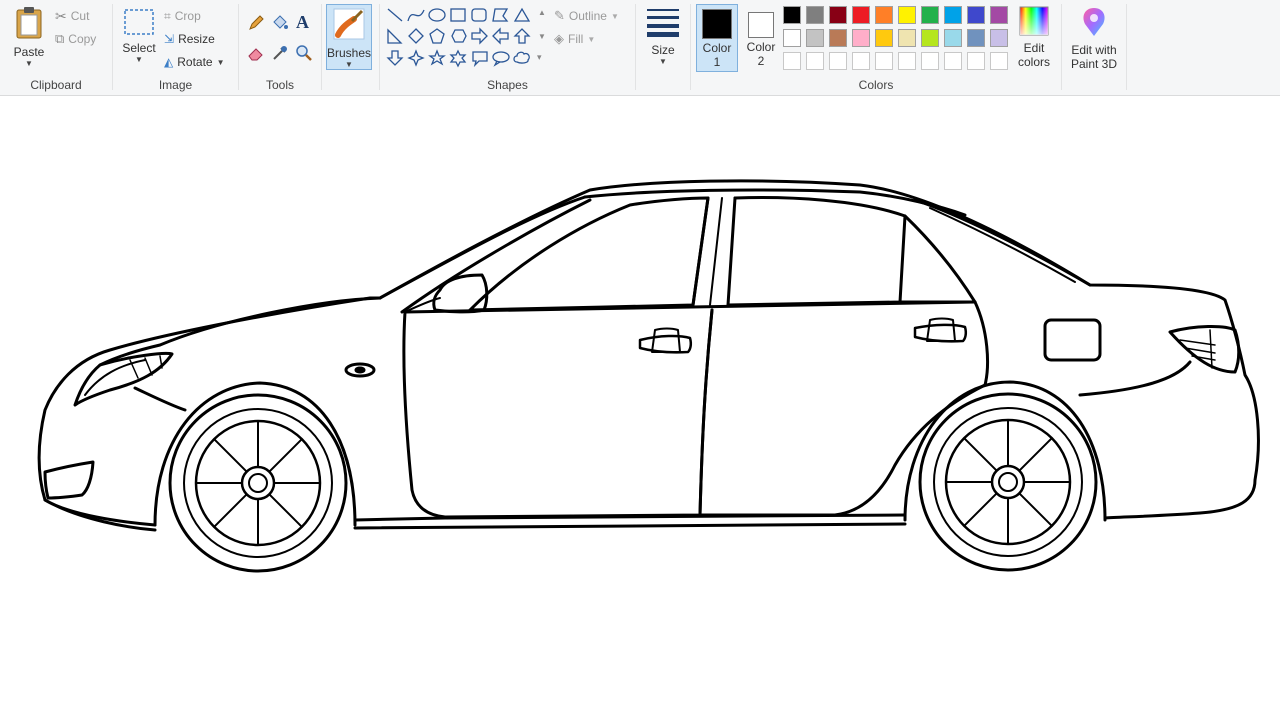 The height and width of the screenshot is (725, 1280). I want to click on paint3d-label-line2: Paint 3D, so click(1094, 64).